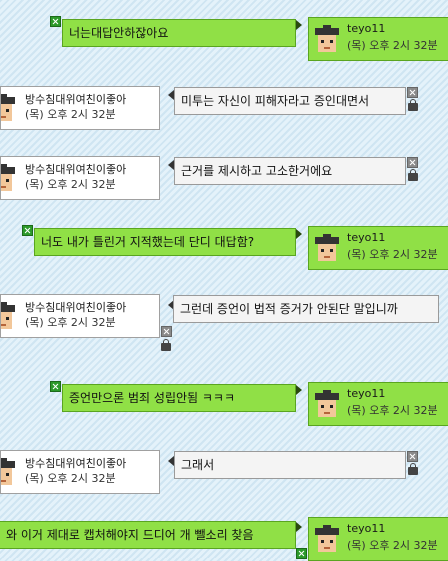 Image resolution: width=448 pixels, height=561 pixels. Describe the element at coordinates (179, 33) in the screenshot. I see `chat-bubble-sent: 너는대답안하잖아요` at that location.